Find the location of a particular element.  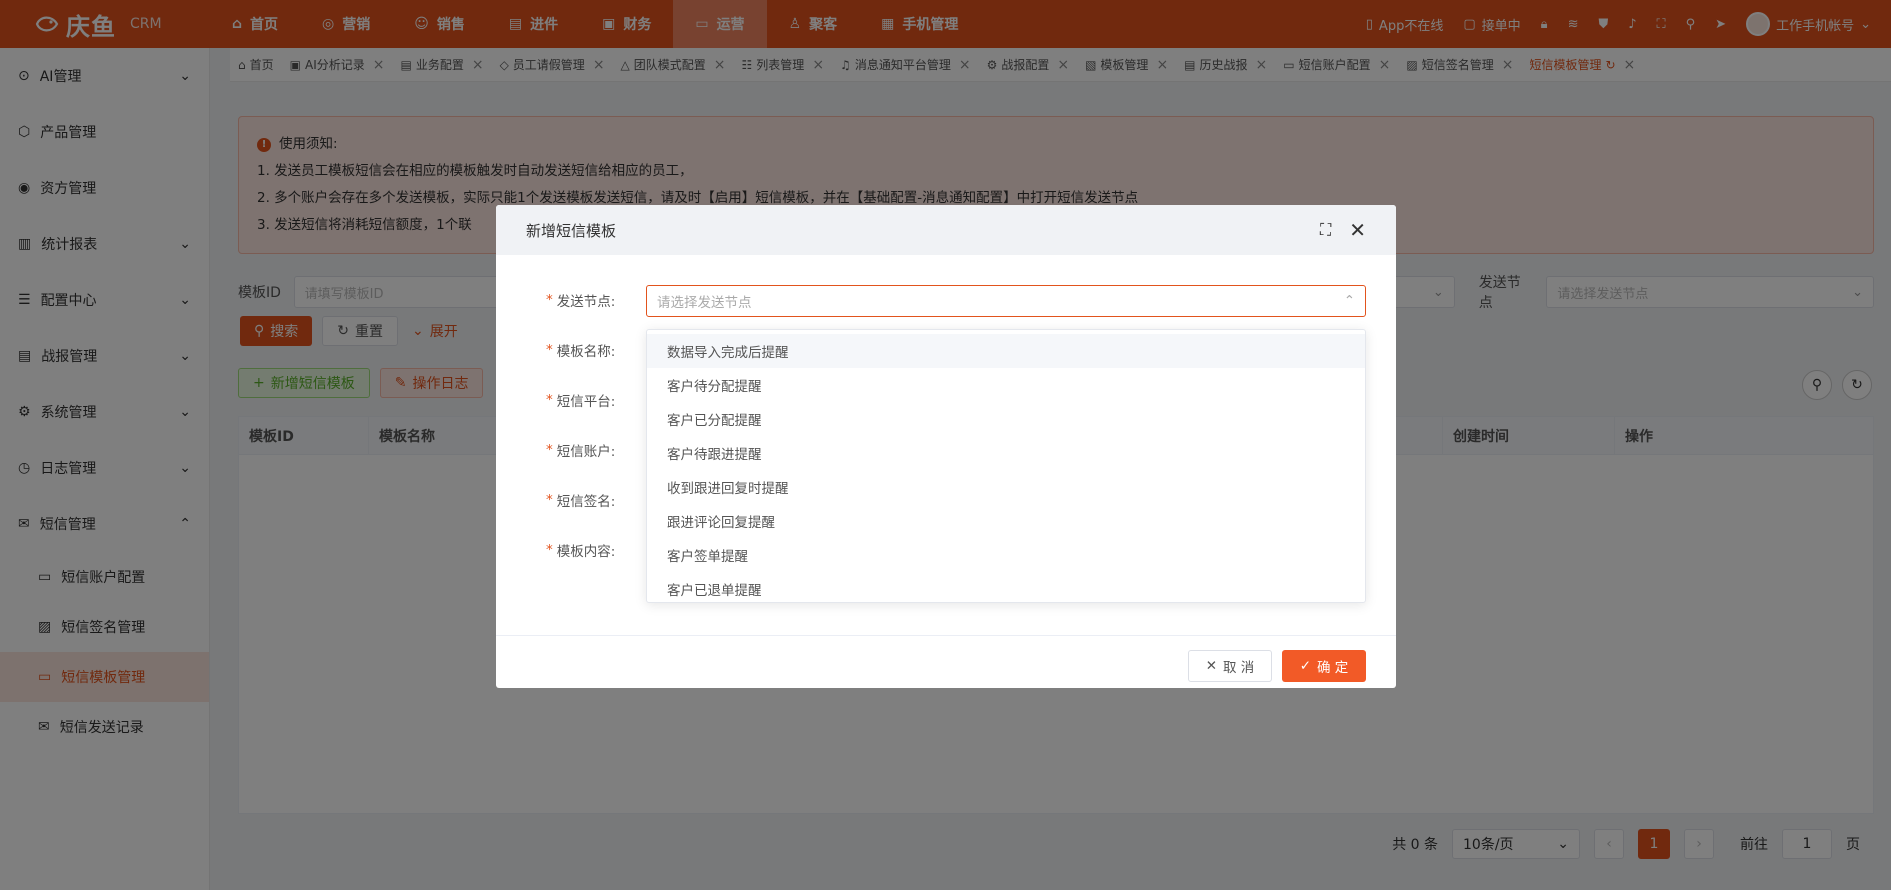

chevron-up-icon: ⌃ is located at coordinates (1349, 301).